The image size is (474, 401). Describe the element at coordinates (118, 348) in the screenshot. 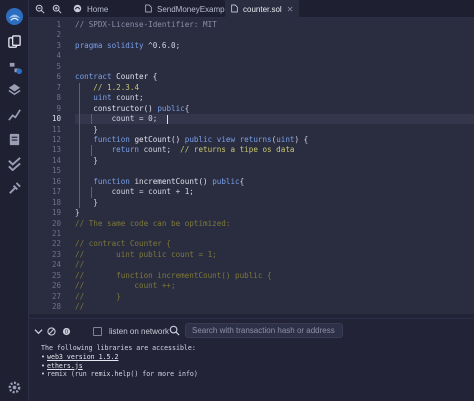

I see `terminal-intro: The following libraries are accessible:` at that location.